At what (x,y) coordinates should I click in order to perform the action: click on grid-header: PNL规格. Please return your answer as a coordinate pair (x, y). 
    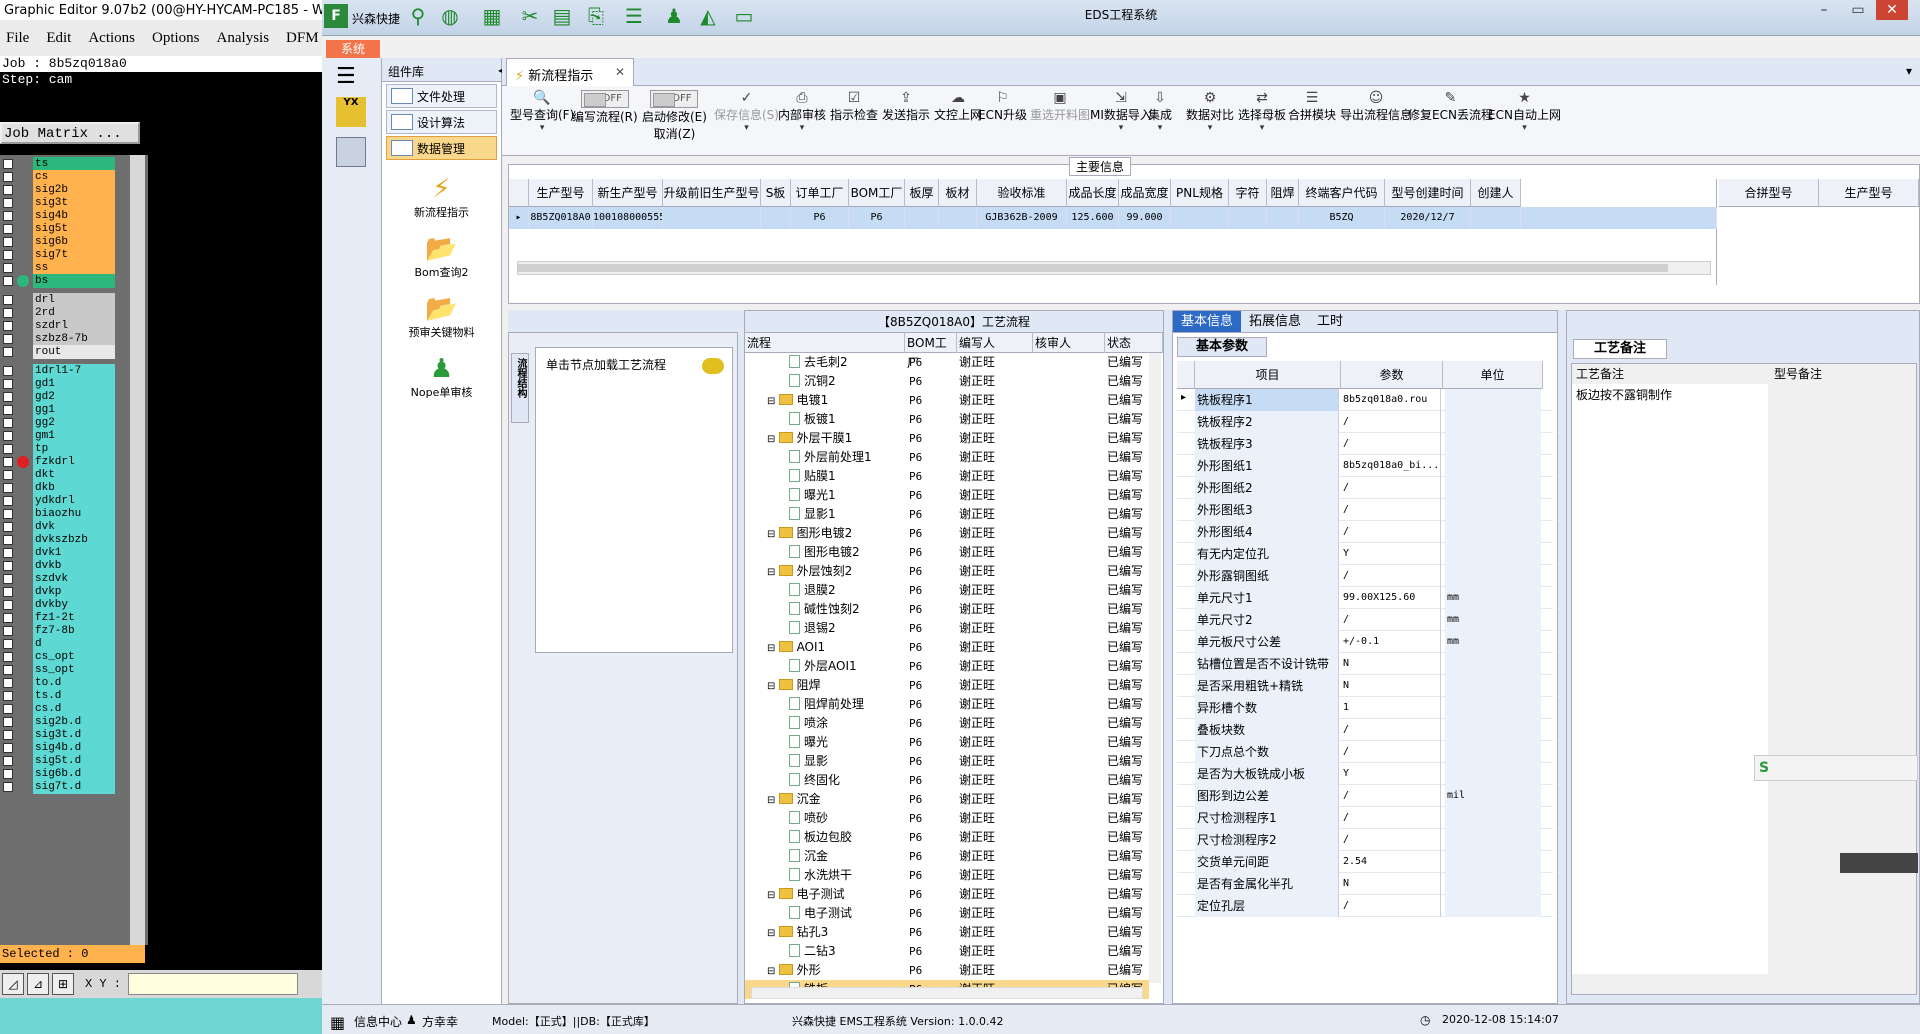
    Looking at the image, I should click on (1200, 193).